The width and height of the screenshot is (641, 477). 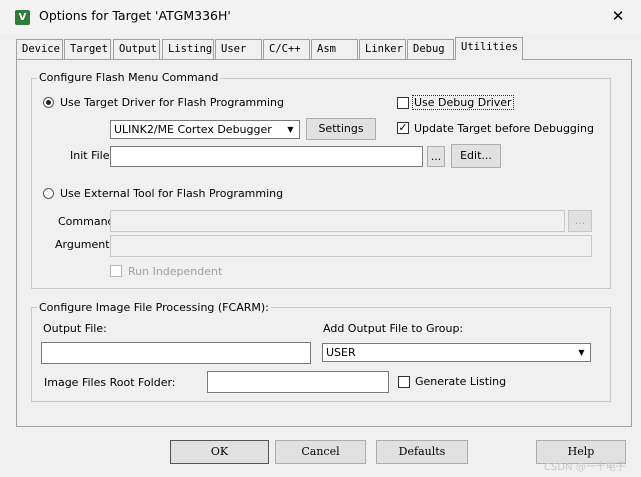 What do you see at coordinates (4, 50) in the screenshot?
I see `background-fragment` at bounding box center [4, 50].